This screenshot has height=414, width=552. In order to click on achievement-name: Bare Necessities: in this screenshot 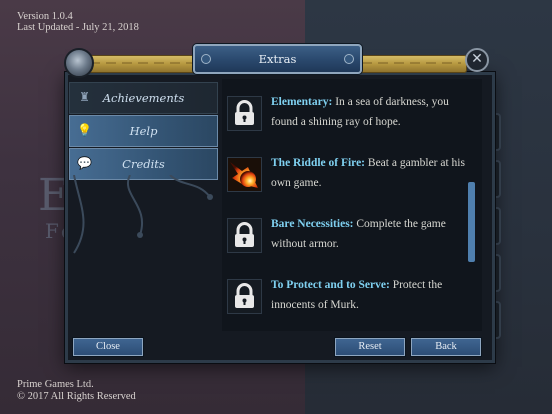, I will do `click(312, 224)`.